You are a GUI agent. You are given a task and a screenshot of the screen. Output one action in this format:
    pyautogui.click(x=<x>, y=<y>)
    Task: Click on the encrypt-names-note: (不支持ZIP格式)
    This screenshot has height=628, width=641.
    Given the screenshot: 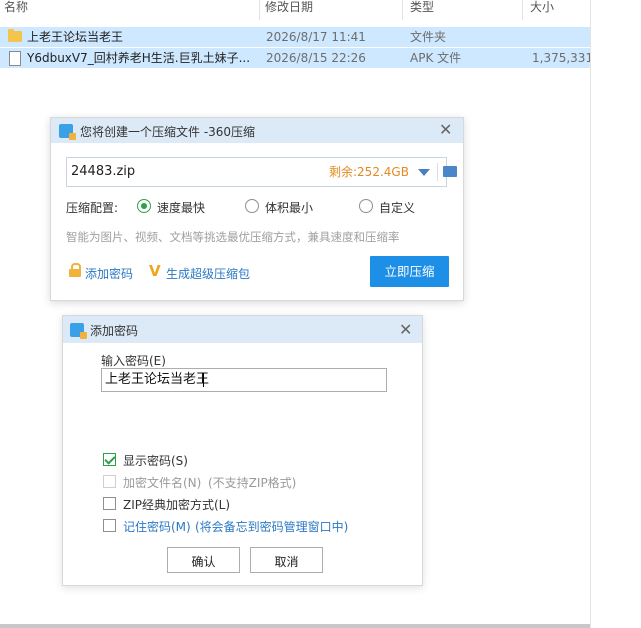 What is the action you would take?
    pyautogui.click(x=252, y=483)
    